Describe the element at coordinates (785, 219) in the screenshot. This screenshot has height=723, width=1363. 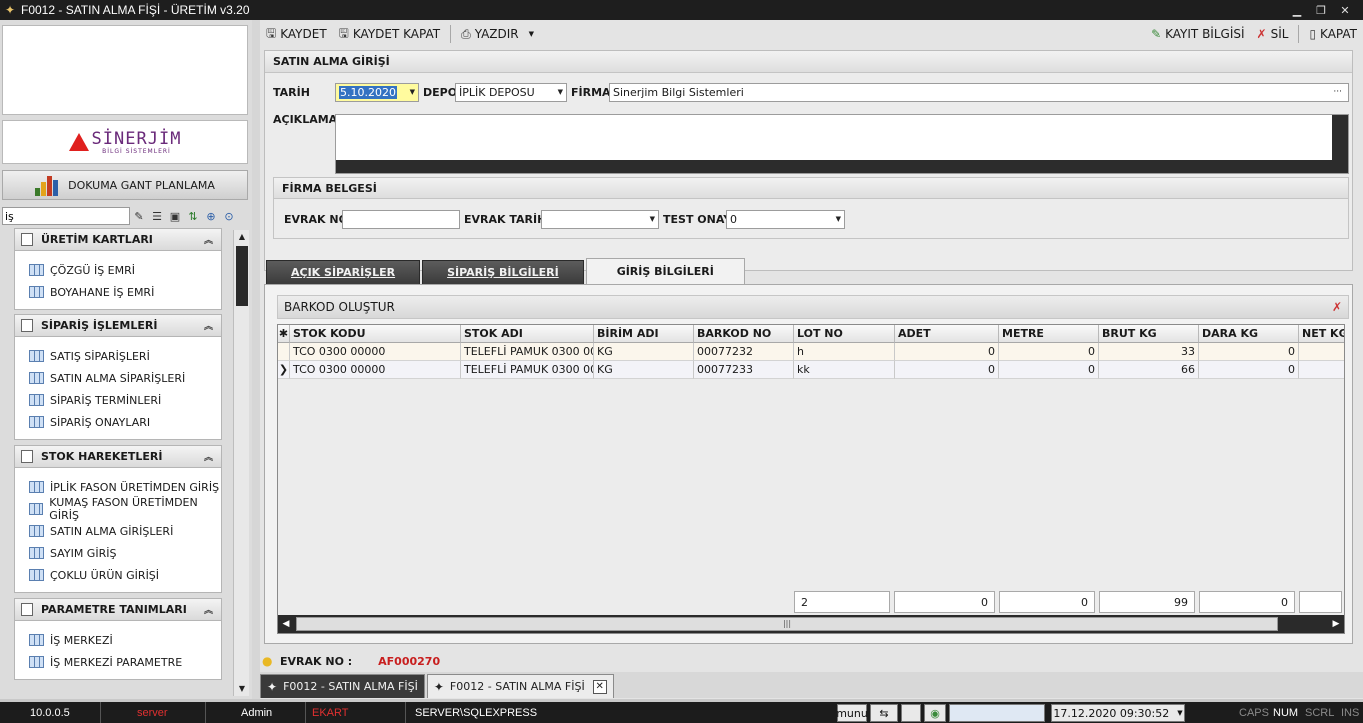
I see `test-onay-select: 0 ▼` at that location.